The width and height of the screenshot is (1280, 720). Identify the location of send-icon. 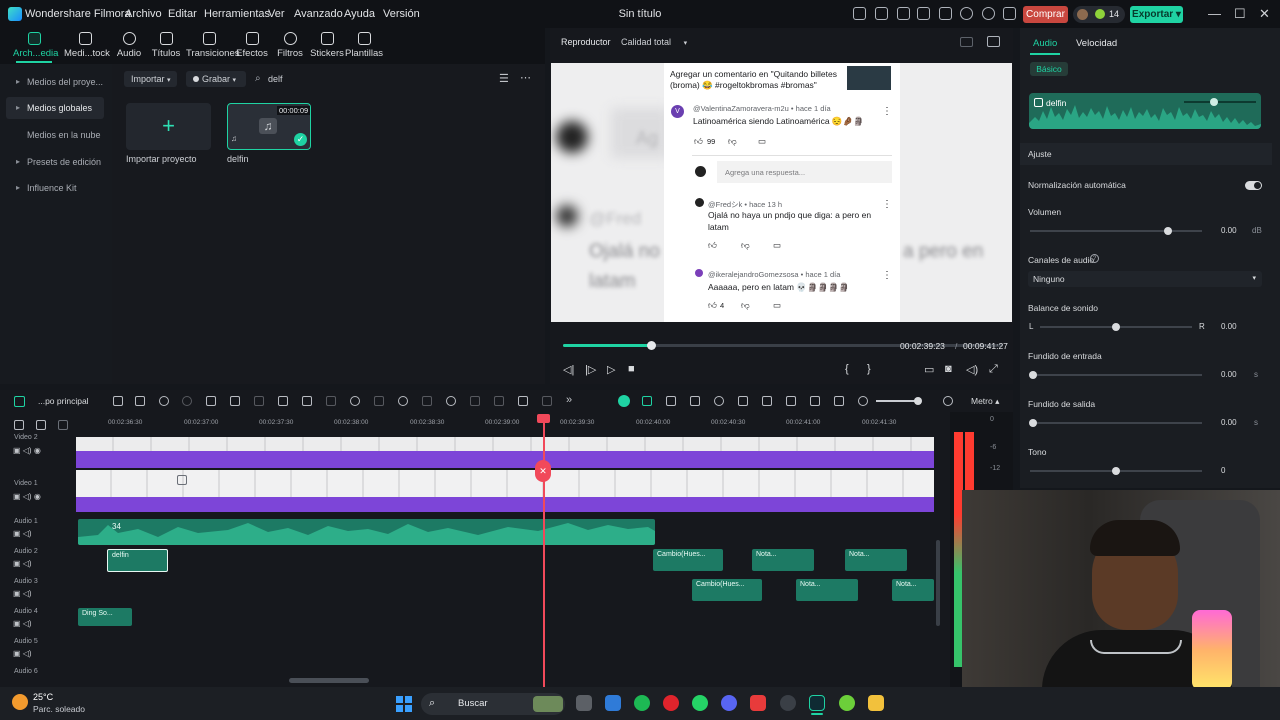
(881, 13).